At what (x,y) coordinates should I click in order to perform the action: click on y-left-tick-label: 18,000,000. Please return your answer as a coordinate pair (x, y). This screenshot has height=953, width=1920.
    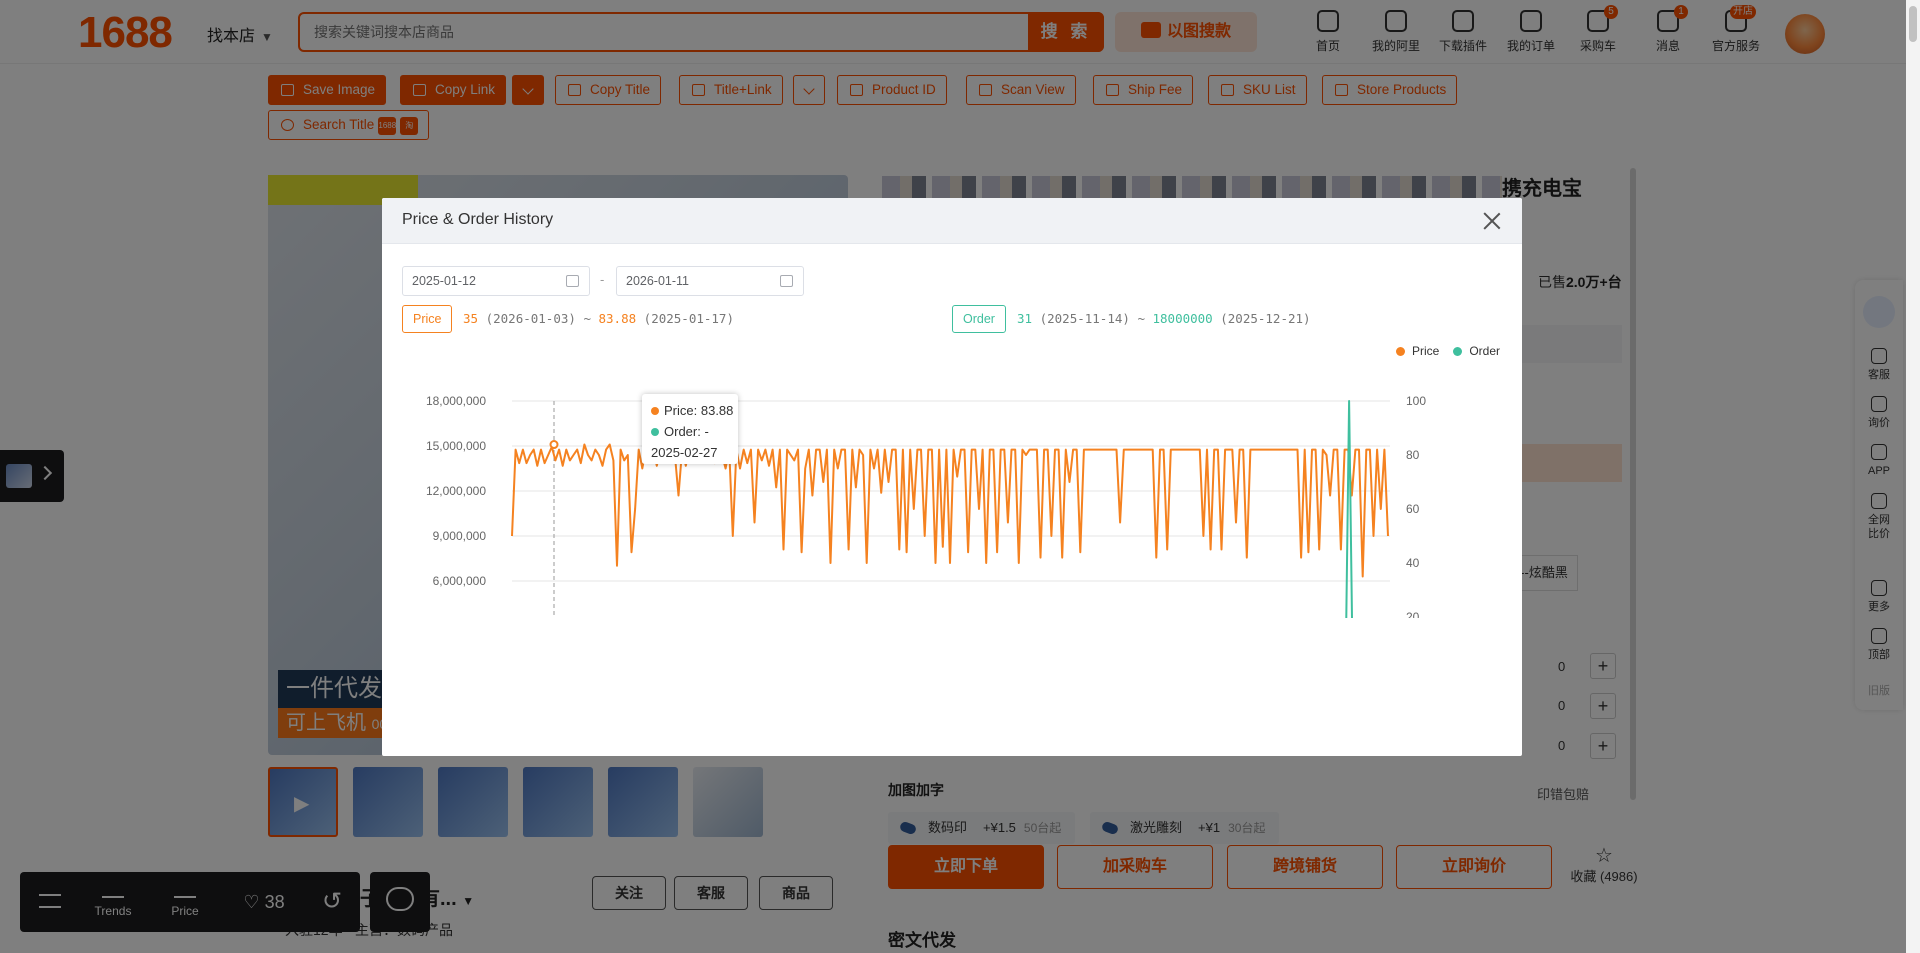
    Looking at the image, I should click on (456, 401).